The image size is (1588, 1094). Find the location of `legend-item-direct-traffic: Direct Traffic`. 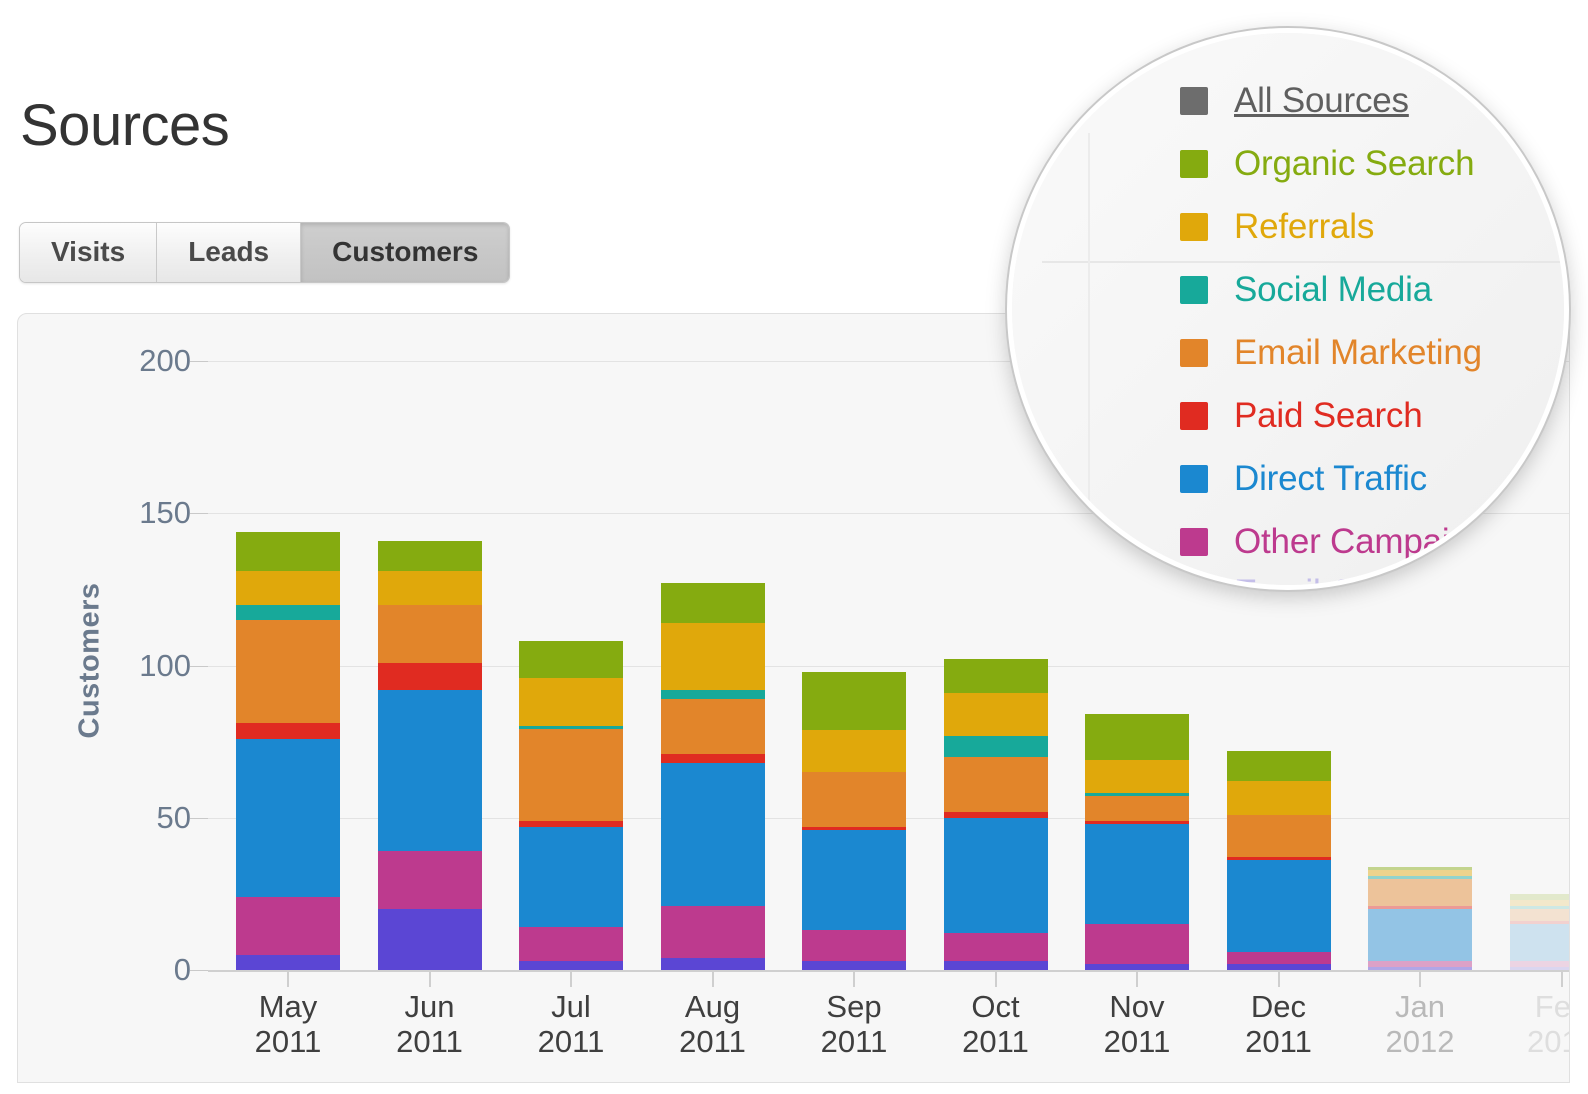

legend-item-direct-traffic: Direct Traffic is located at coordinates (1372, 478).